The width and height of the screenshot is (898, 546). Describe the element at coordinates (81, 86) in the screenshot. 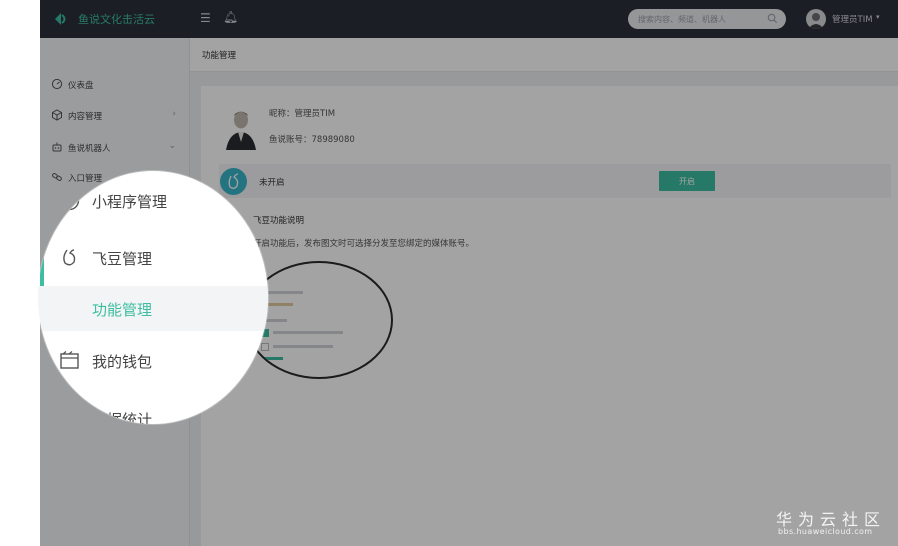

I see `sidebar-item-label: 仪表盘` at that location.